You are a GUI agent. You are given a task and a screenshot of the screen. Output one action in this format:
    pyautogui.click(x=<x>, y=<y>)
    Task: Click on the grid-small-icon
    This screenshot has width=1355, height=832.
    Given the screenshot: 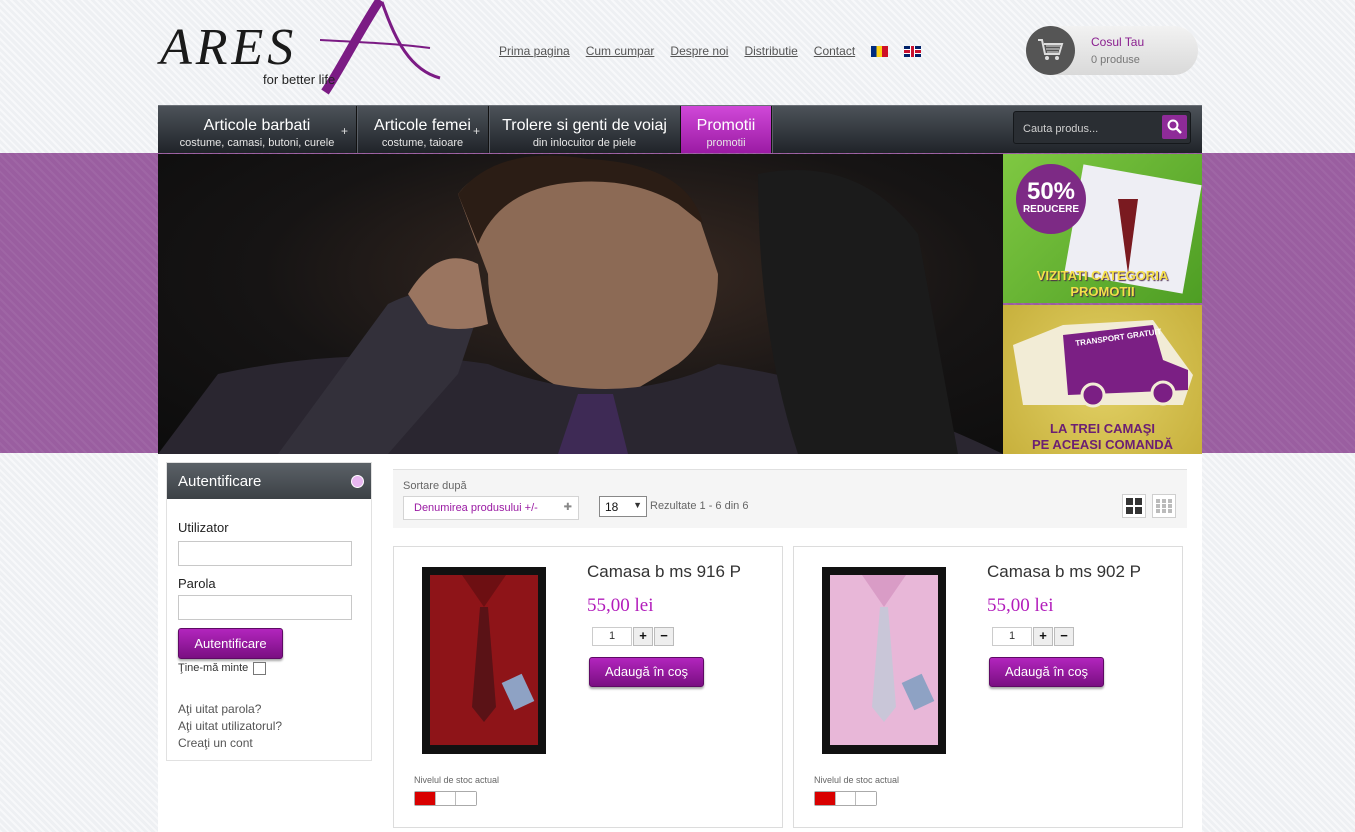 What is the action you would take?
    pyautogui.click(x=1164, y=506)
    